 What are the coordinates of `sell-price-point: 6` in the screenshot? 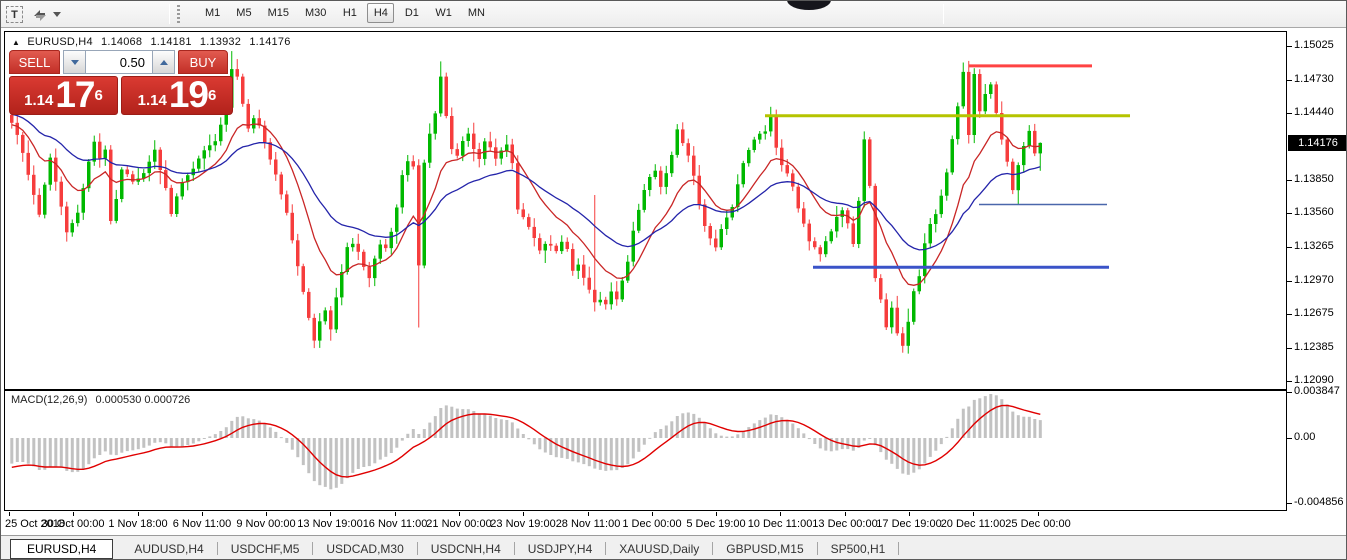 It's located at (98, 95).